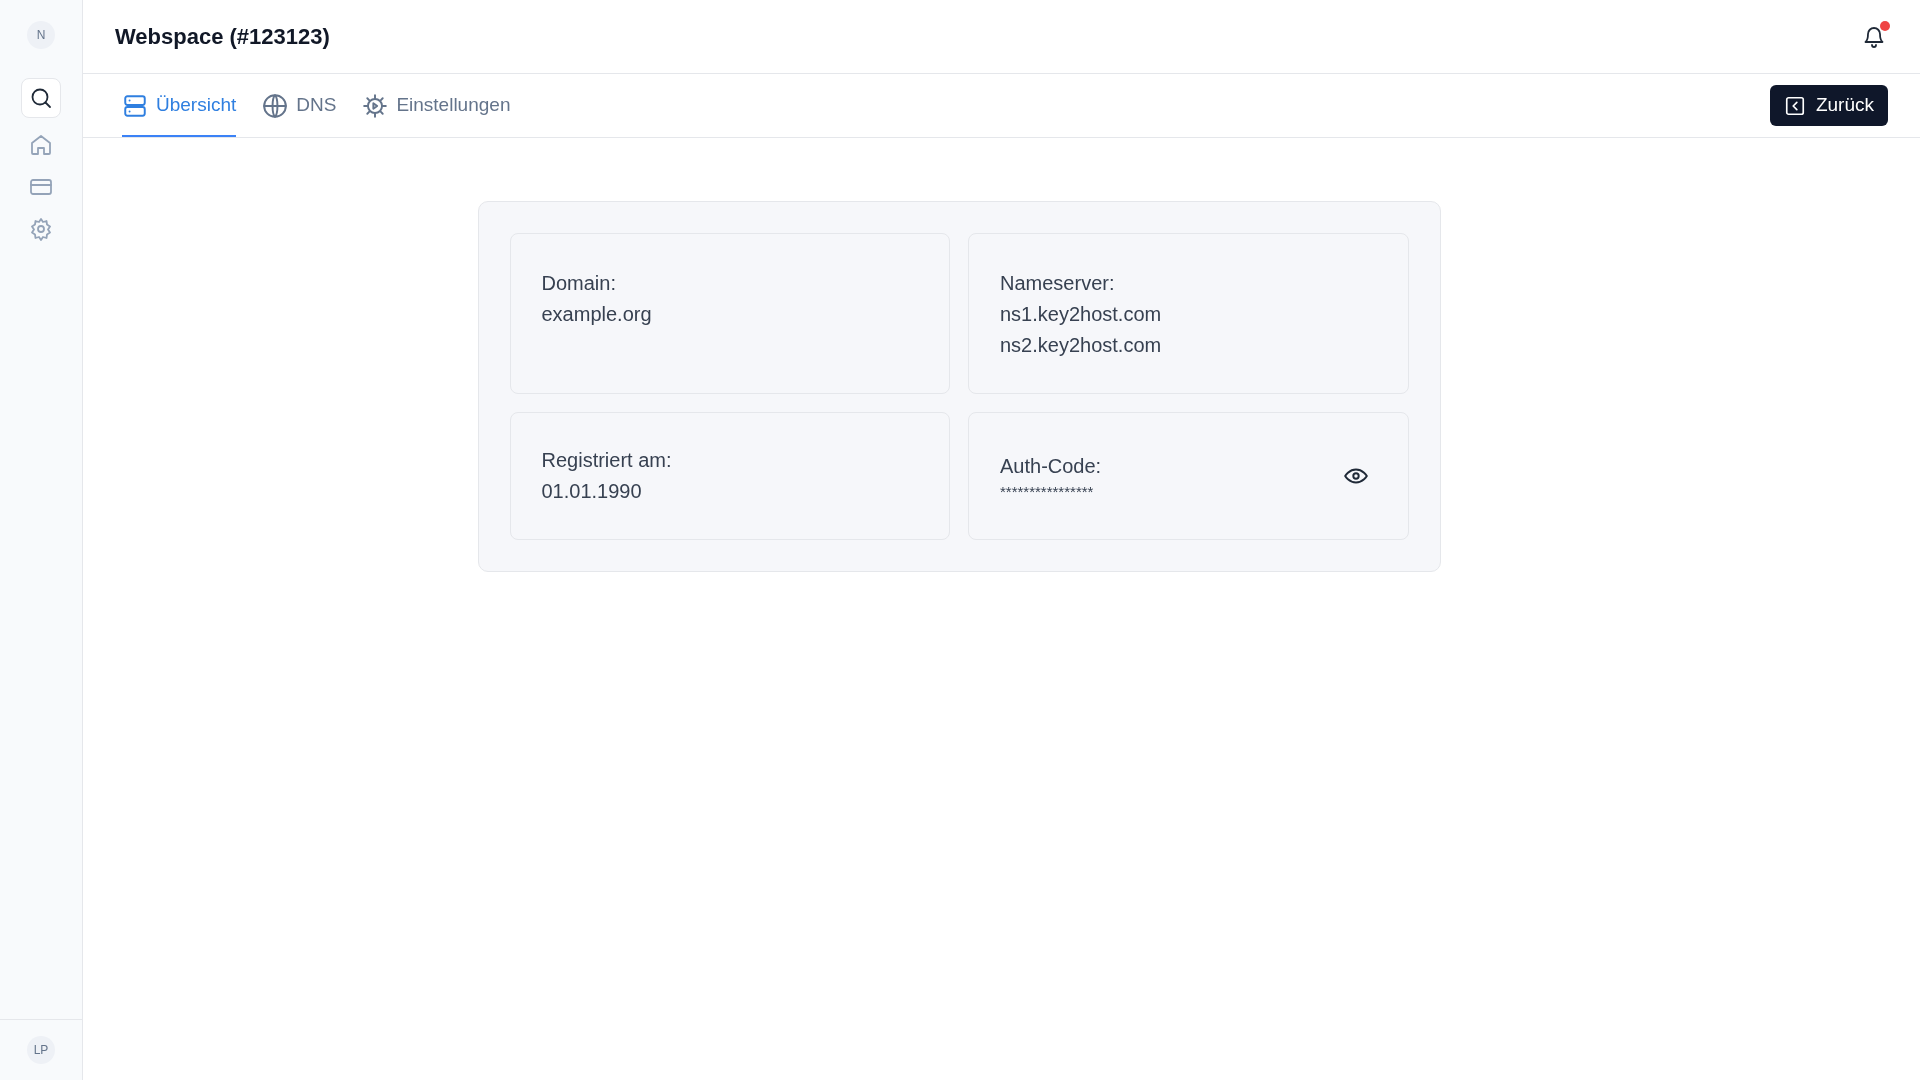 The width and height of the screenshot is (1920, 1080). What do you see at coordinates (1047, 491) in the screenshot?
I see `masked-value: ****************` at bounding box center [1047, 491].